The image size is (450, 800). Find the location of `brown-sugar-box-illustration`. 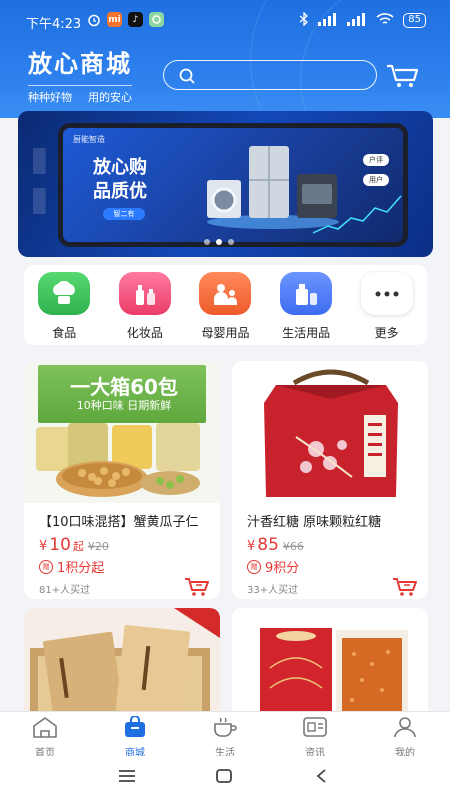

brown-sugar-box-illustration is located at coordinates (331, 433).